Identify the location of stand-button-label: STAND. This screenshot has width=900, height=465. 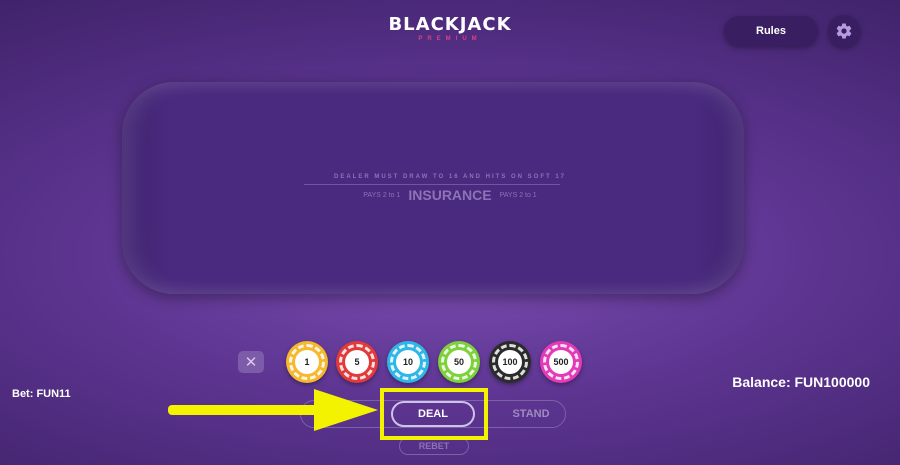
(531, 414).